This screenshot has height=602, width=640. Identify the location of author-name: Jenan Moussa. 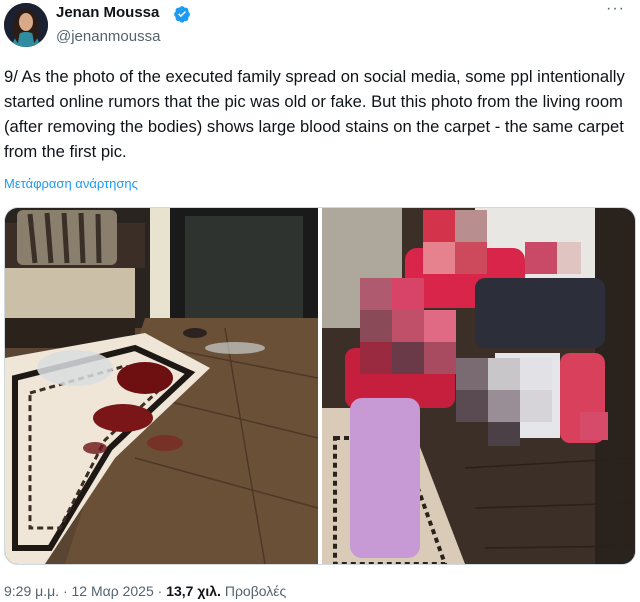
(107, 12).